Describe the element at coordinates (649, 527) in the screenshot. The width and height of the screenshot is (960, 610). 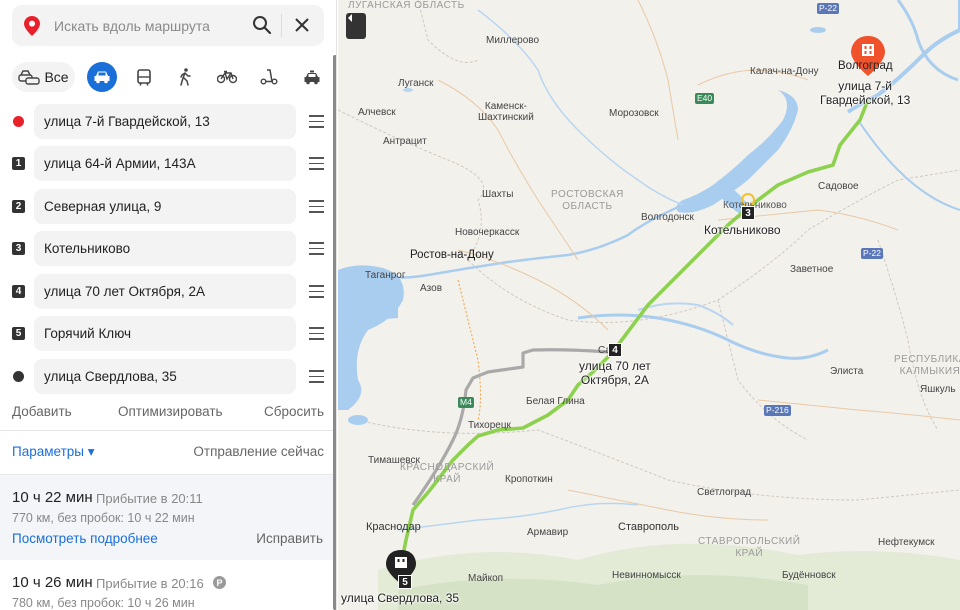
I see `map-label-city: Ставрополь` at that location.